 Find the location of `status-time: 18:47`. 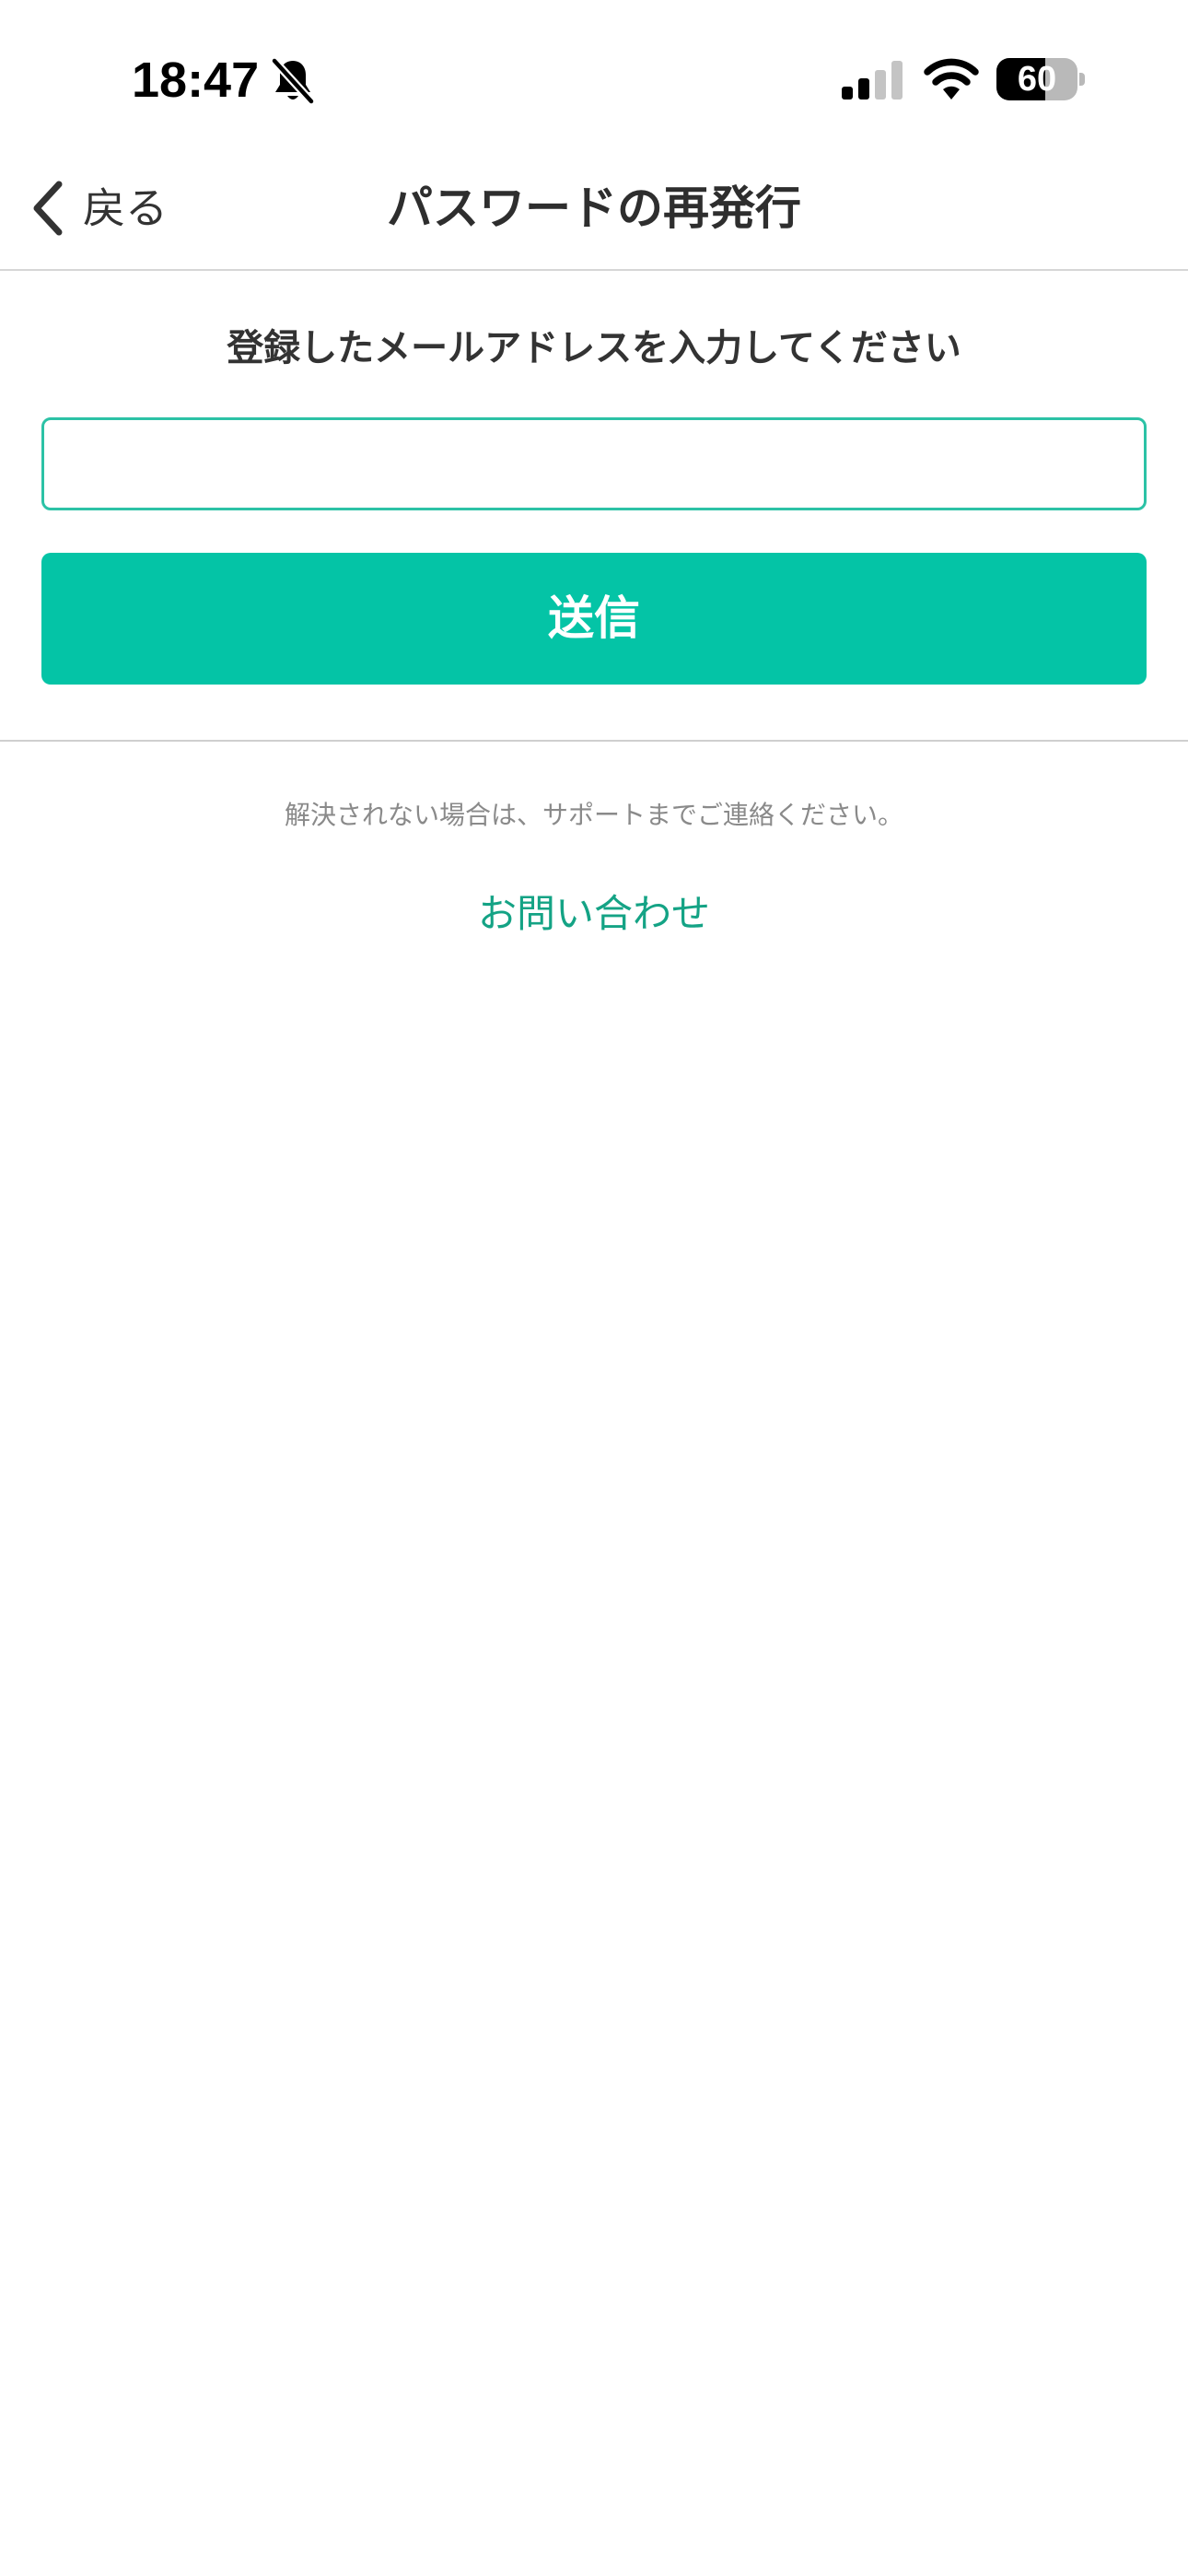

status-time: 18:47 is located at coordinates (196, 80).